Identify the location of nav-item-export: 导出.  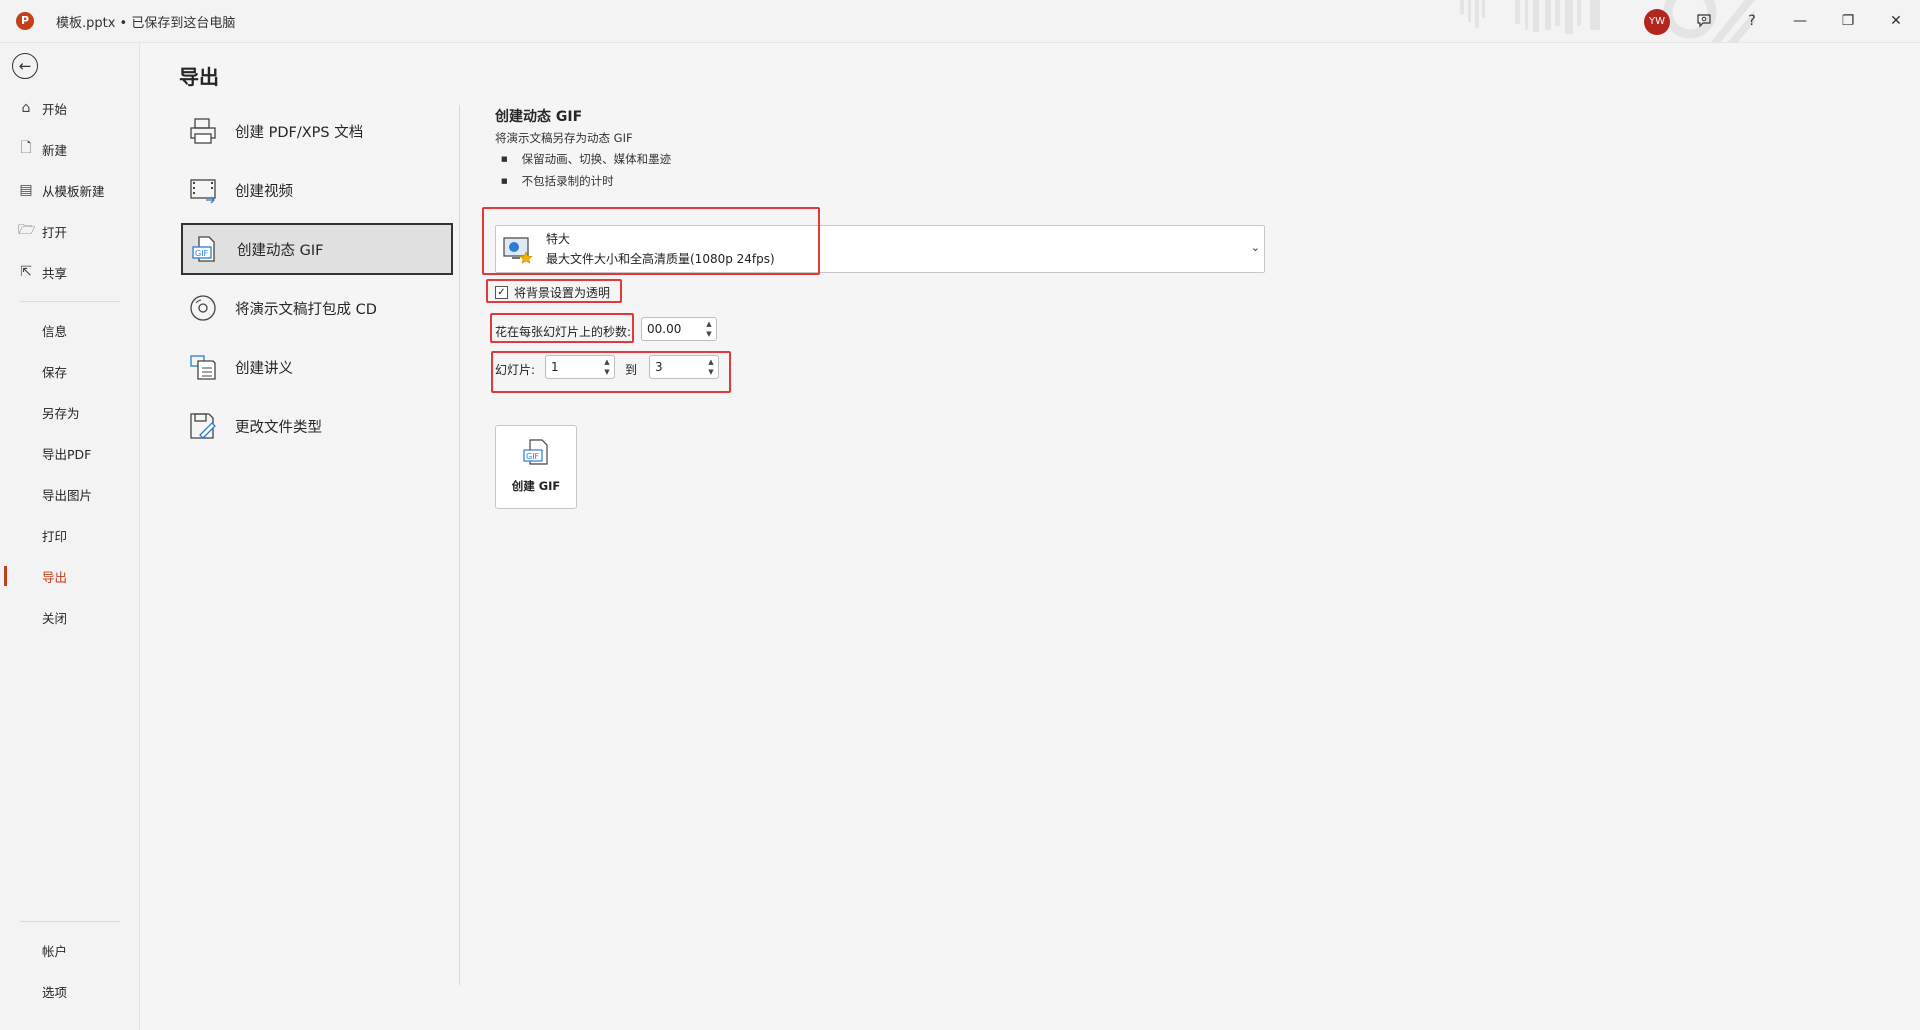
(70, 576).